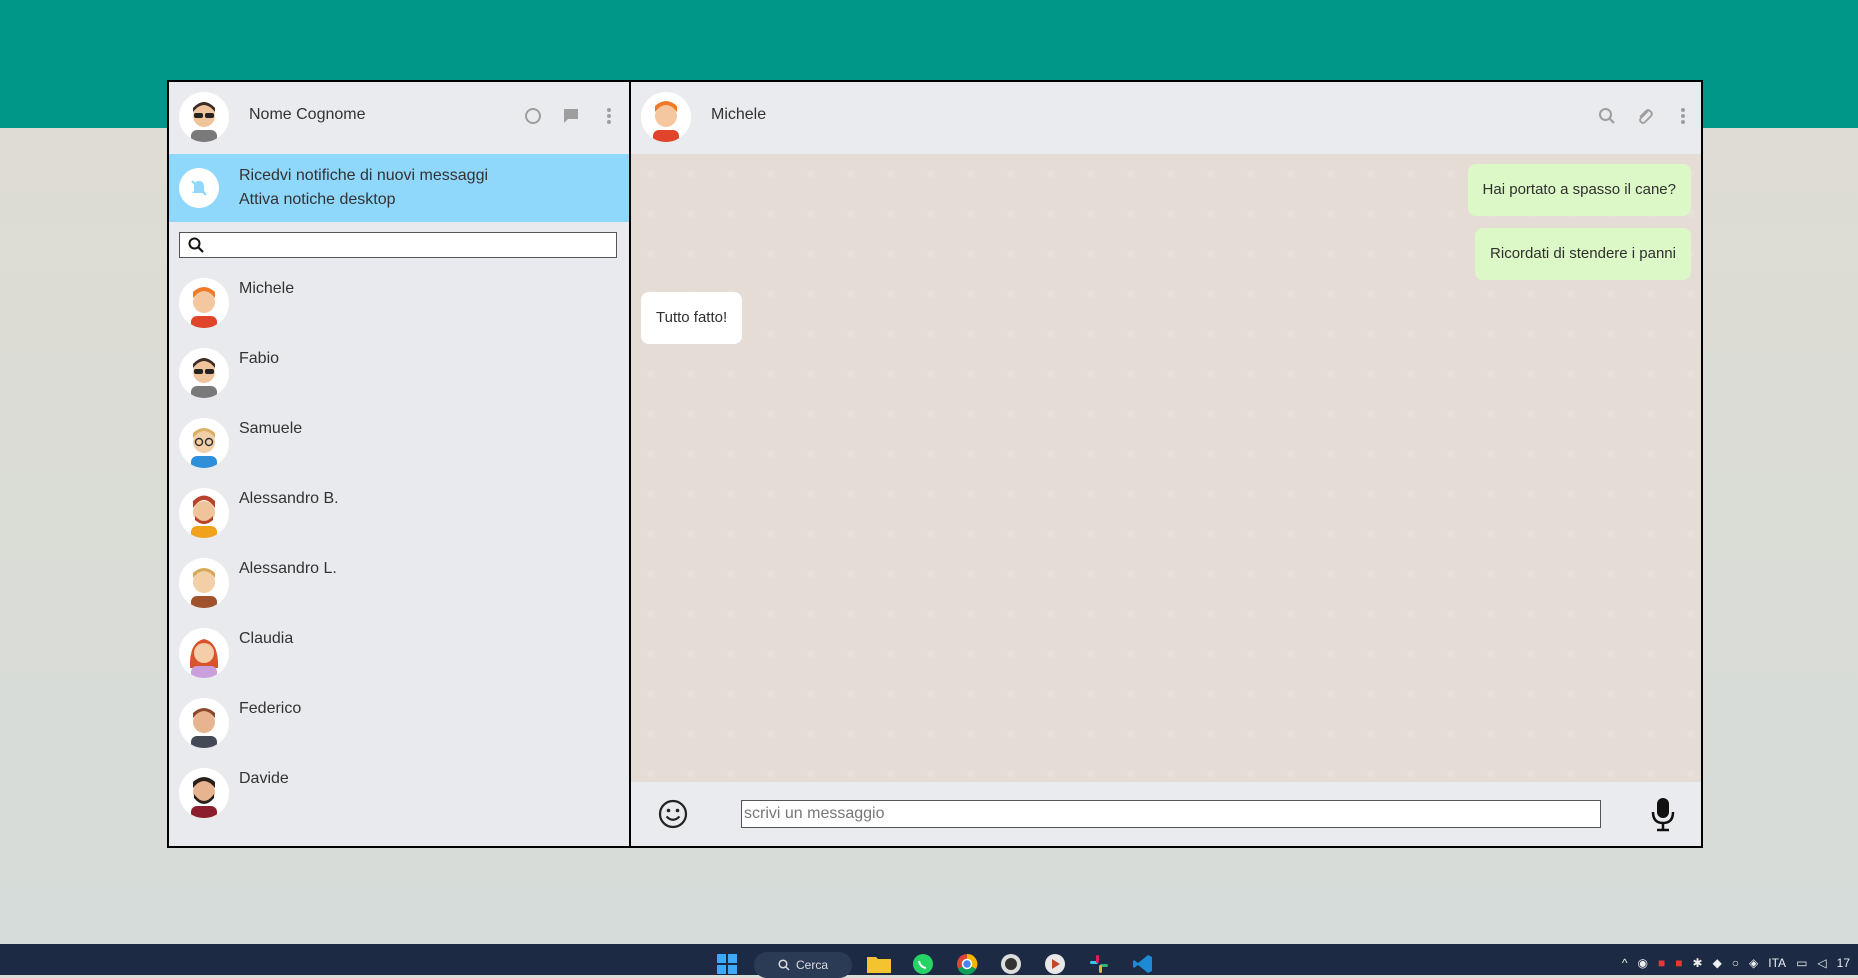  Describe the element at coordinates (399, 305) in the screenshot. I see `contact-item-michele: Michele` at that location.